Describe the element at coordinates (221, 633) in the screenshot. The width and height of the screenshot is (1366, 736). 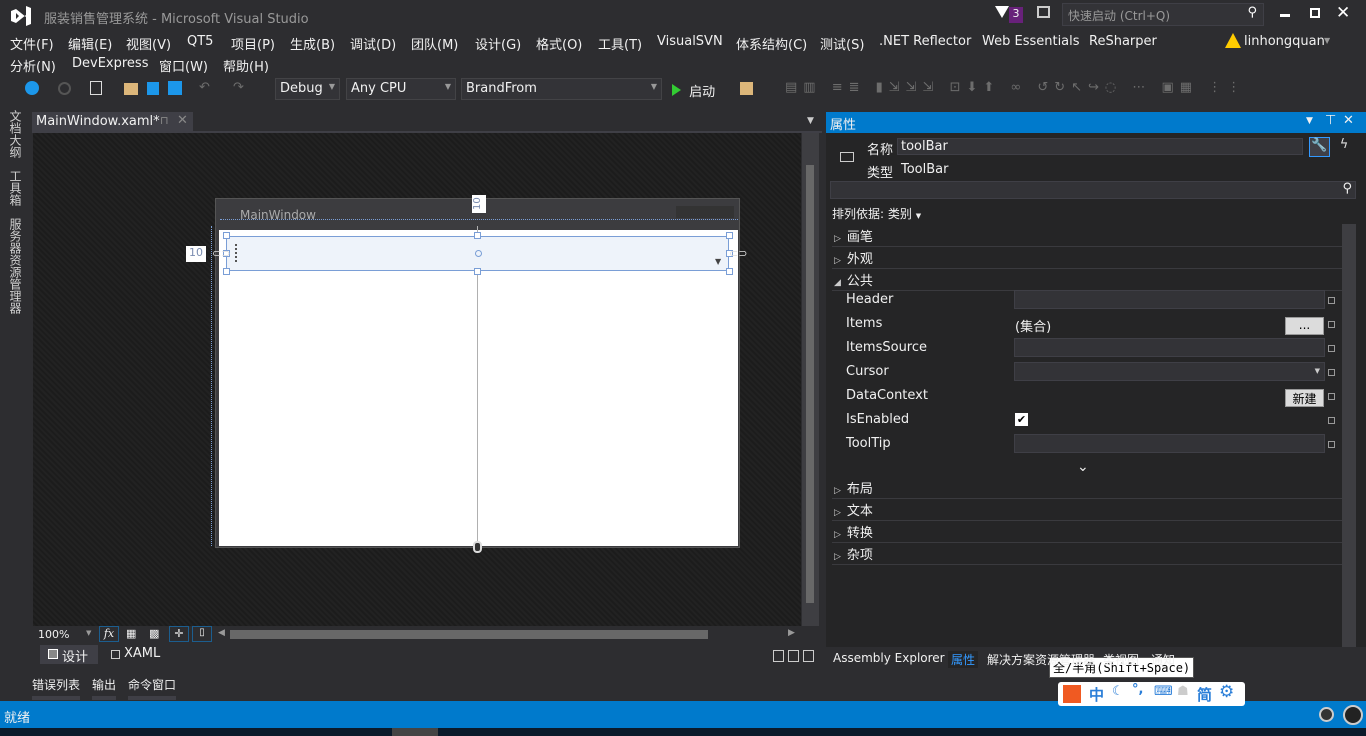
I see `scroll-left-icon: ◀` at that location.